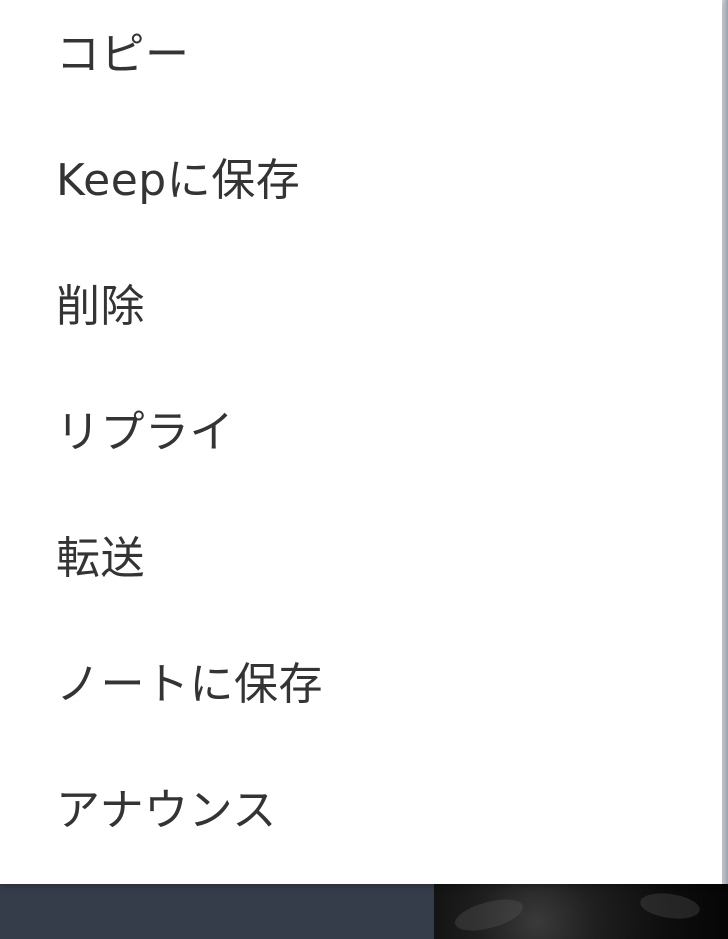 This screenshot has height=939, width=728. I want to click on menu-item-announce: アナウンス, so click(361, 811).